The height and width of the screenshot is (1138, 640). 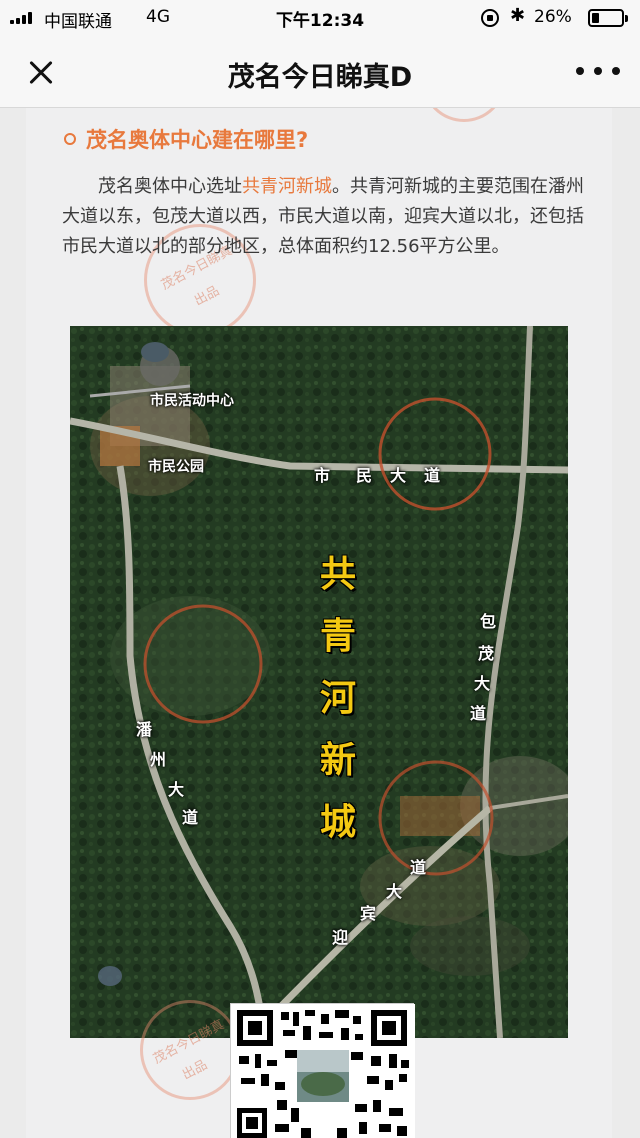 What do you see at coordinates (170, 186) in the screenshot?
I see `paragraph-text: 茂名奥体中心选址` at bounding box center [170, 186].